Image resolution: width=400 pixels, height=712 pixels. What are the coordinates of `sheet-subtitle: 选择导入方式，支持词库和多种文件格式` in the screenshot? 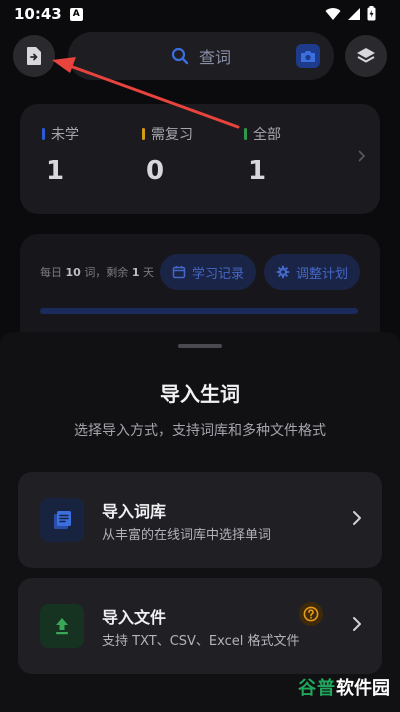 It's located at (200, 431).